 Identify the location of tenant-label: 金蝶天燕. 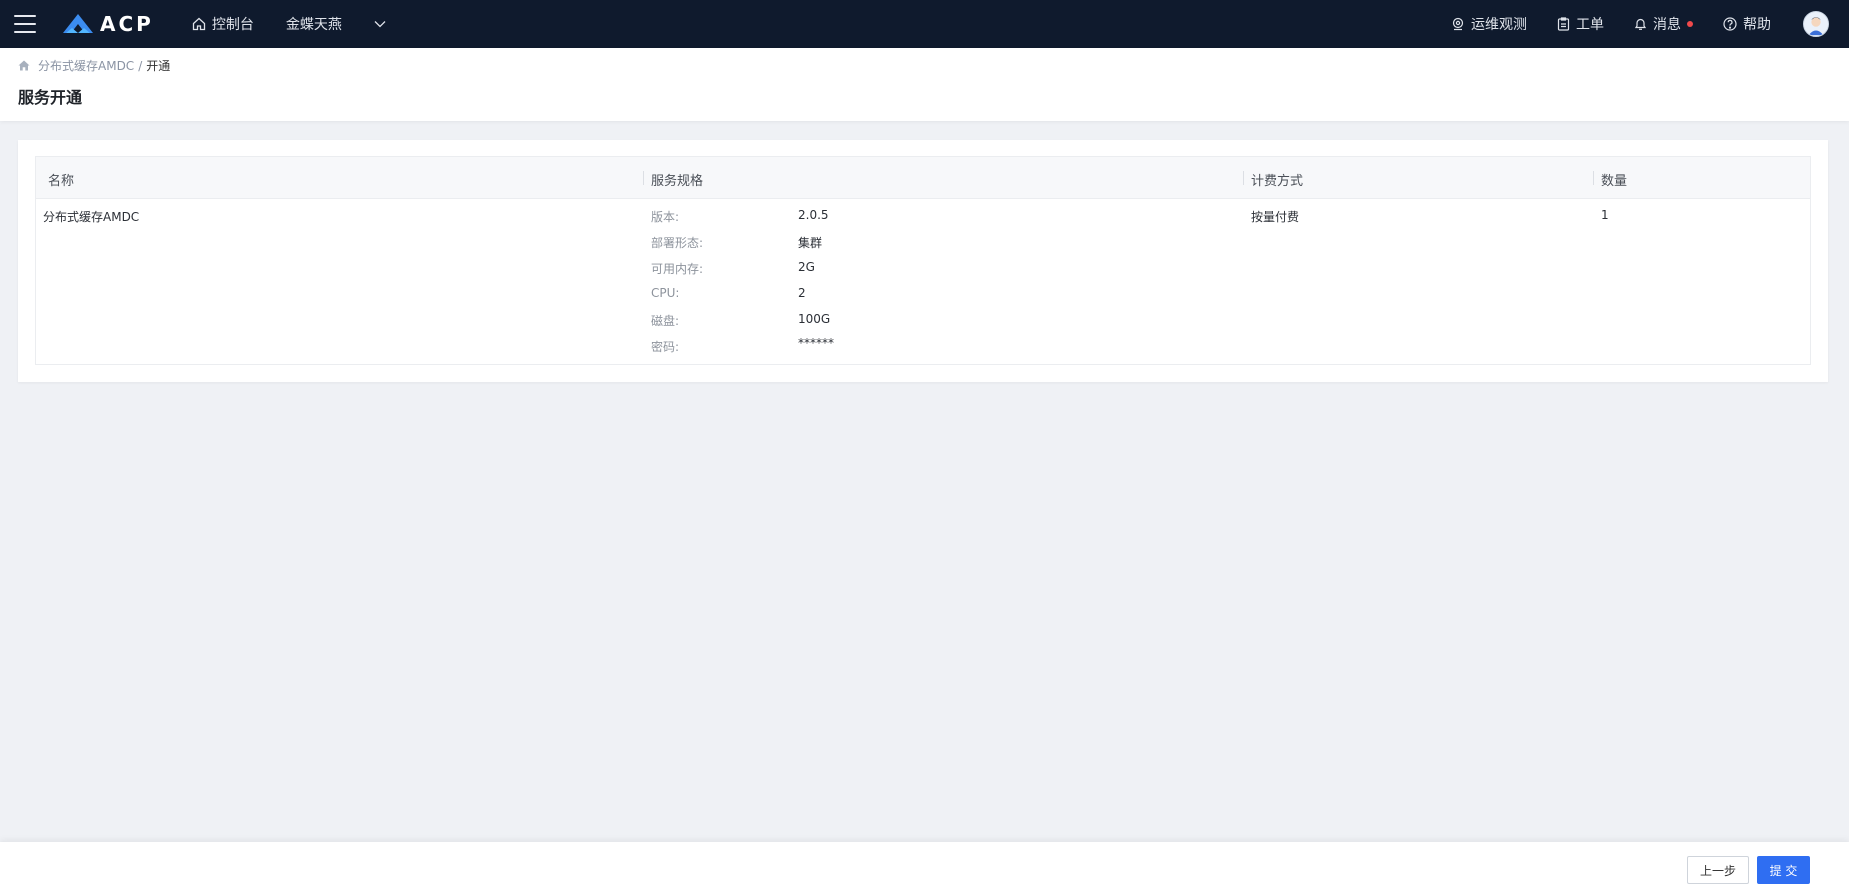
(313, 25).